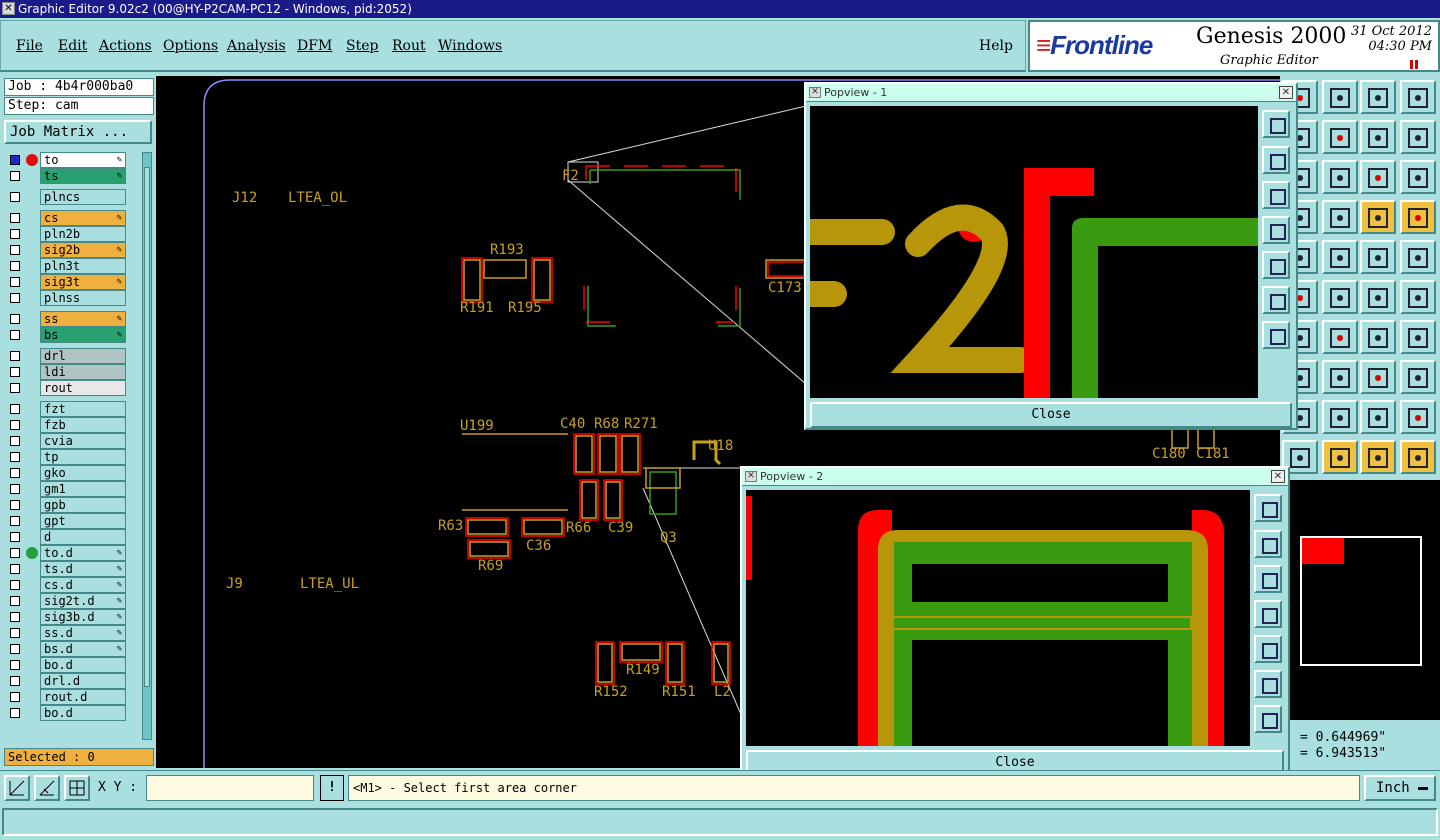  Describe the element at coordinates (1418, 377) in the screenshot. I see `stretch-icon` at that location.